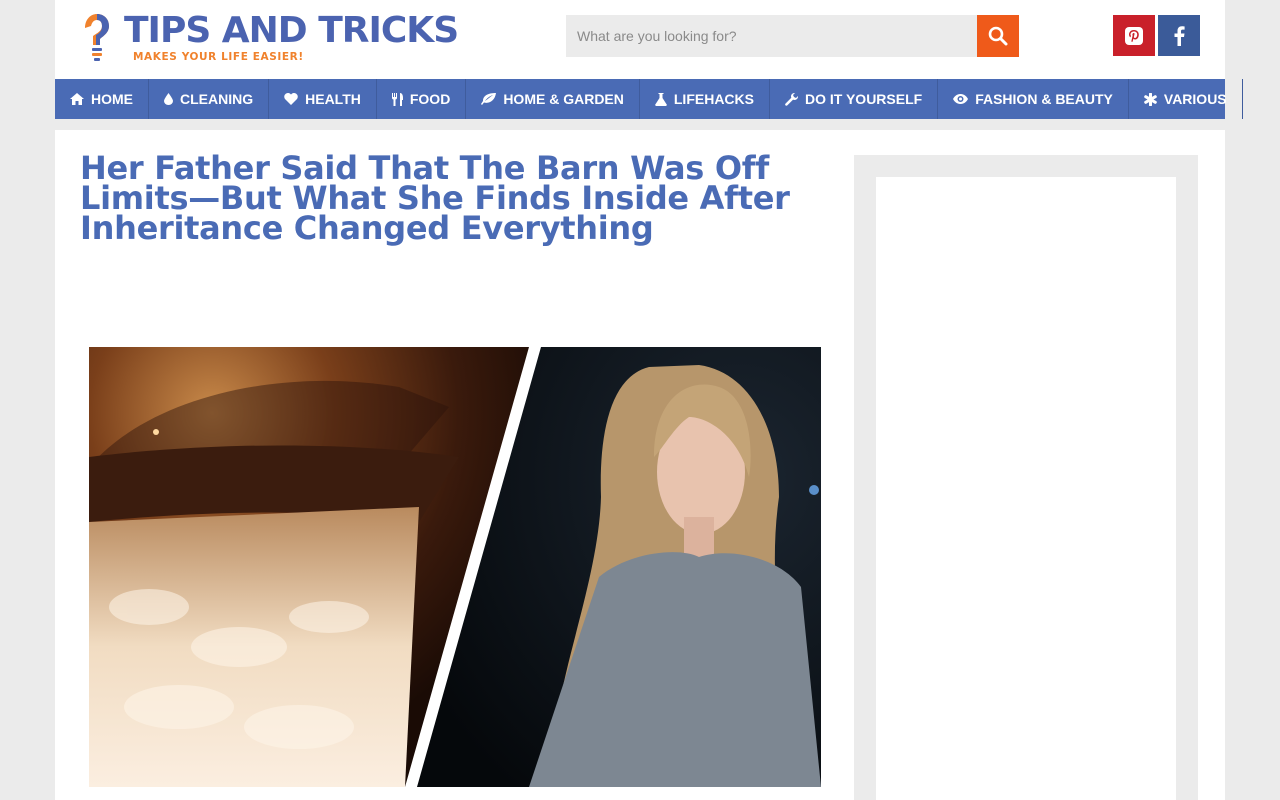 The image size is (1280, 800). I want to click on nav-item-health: HEALTH, so click(323, 99).